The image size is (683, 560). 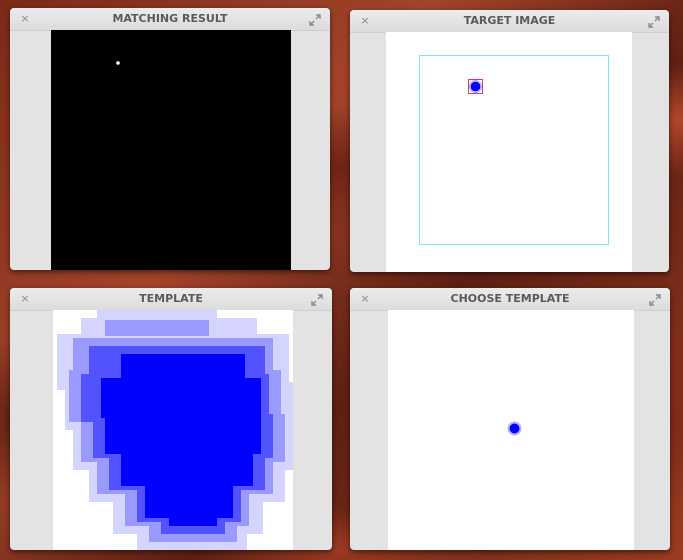 I want to click on template-source-blob, so click(x=514, y=428).